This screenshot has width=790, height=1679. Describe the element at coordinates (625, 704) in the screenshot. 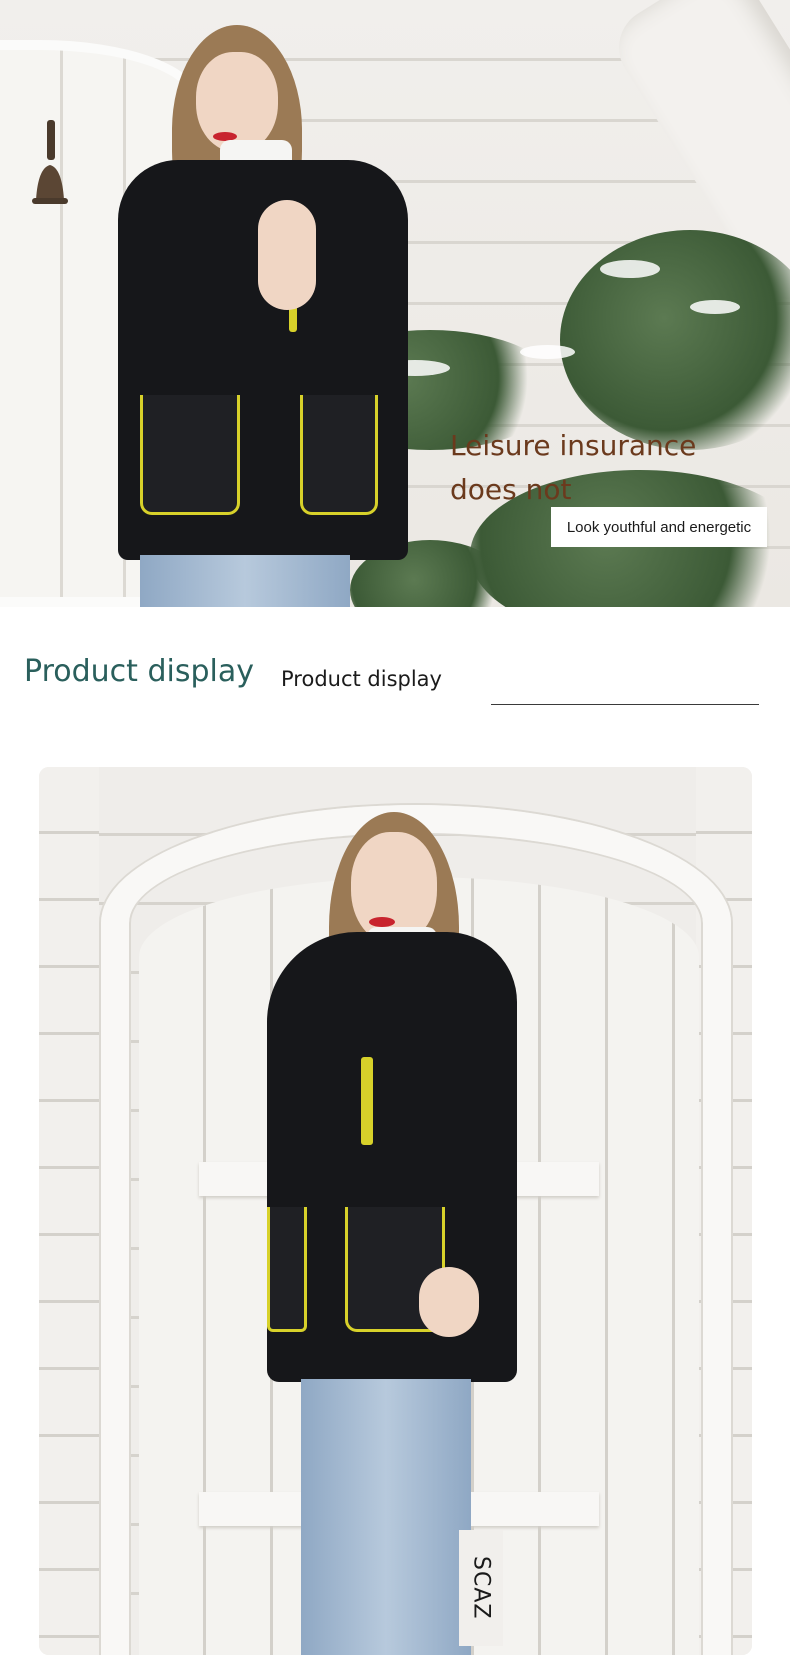

I see `section-divider` at that location.